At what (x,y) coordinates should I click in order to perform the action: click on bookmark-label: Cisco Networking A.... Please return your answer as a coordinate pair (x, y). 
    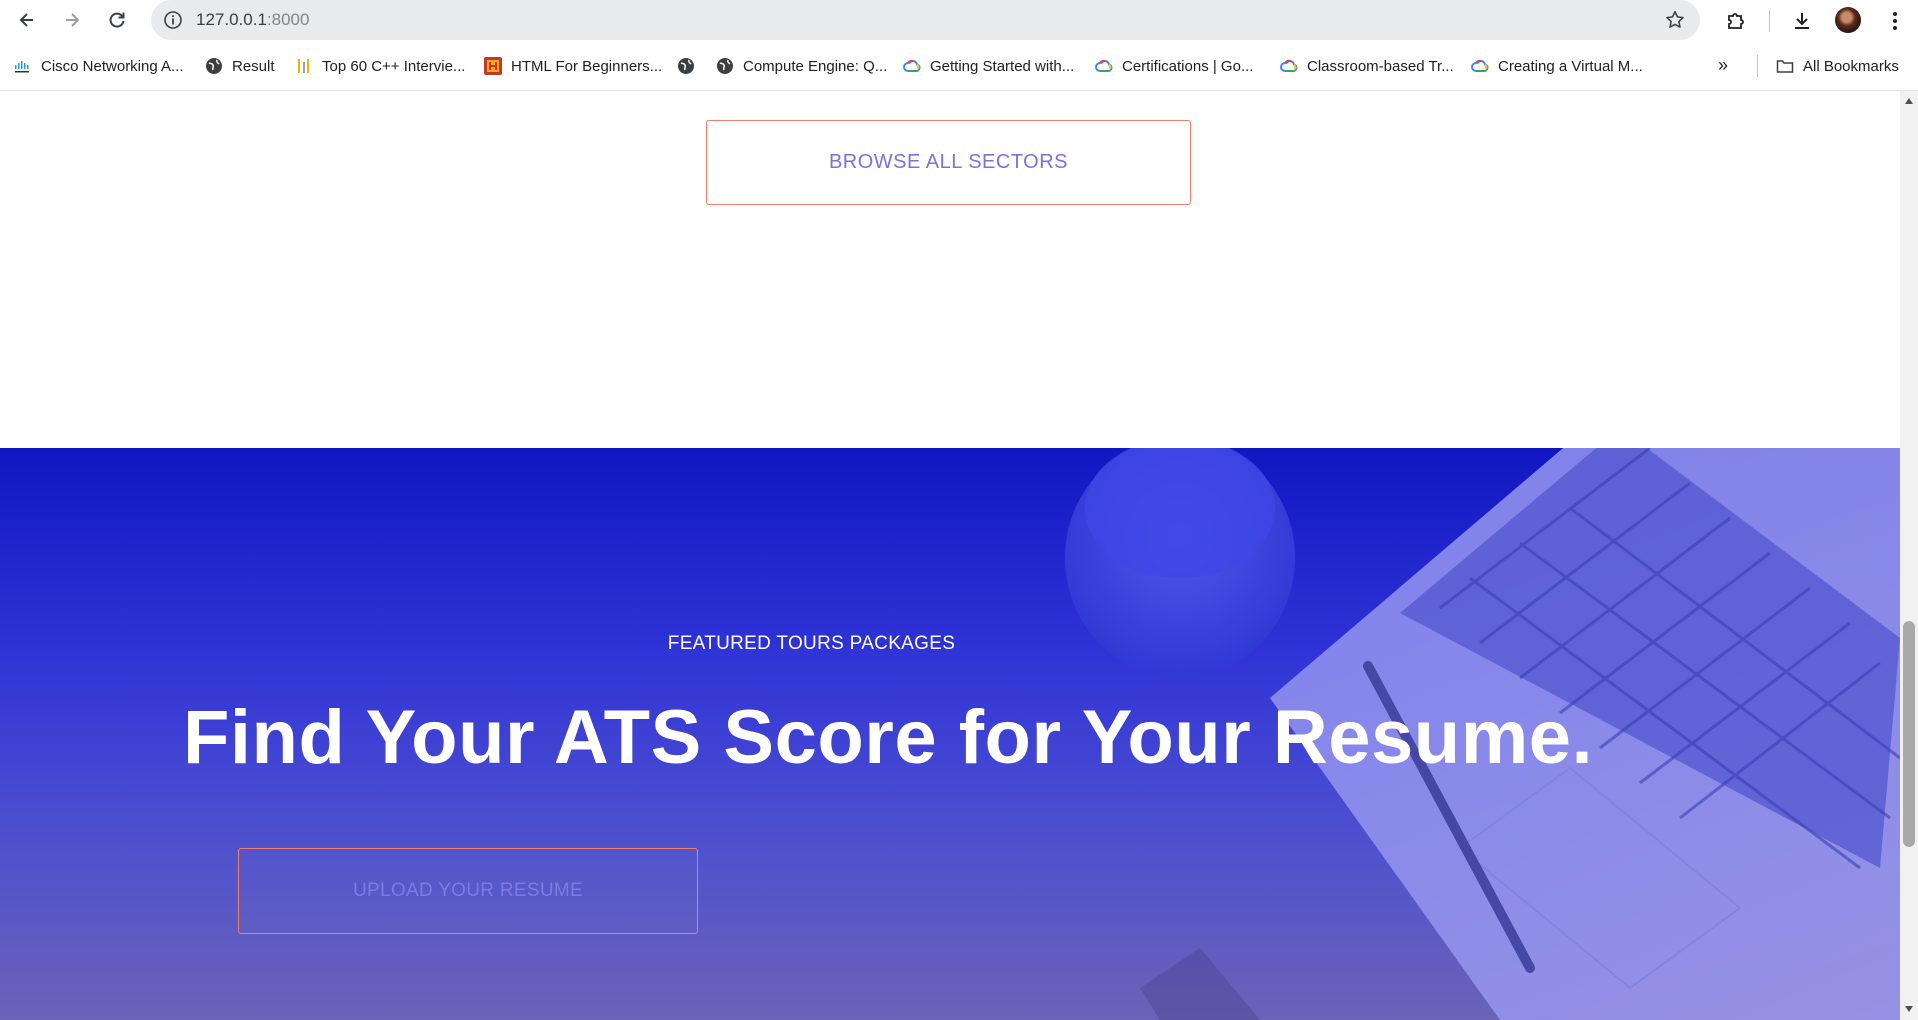
    Looking at the image, I should click on (112, 66).